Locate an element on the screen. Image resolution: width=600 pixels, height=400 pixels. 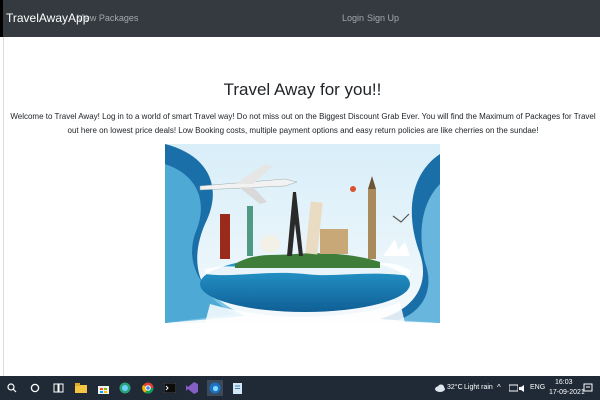
visual-studio-icon is located at coordinates (192, 388).